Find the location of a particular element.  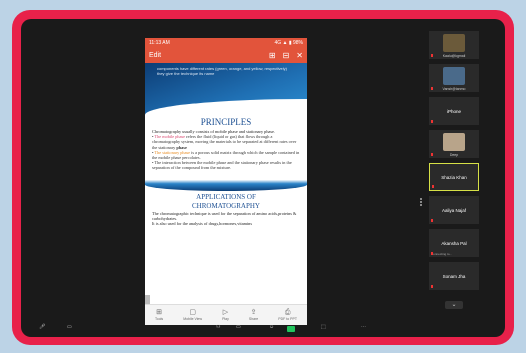

participant-name: Aaliya Najaf is located at coordinates (453, 210).